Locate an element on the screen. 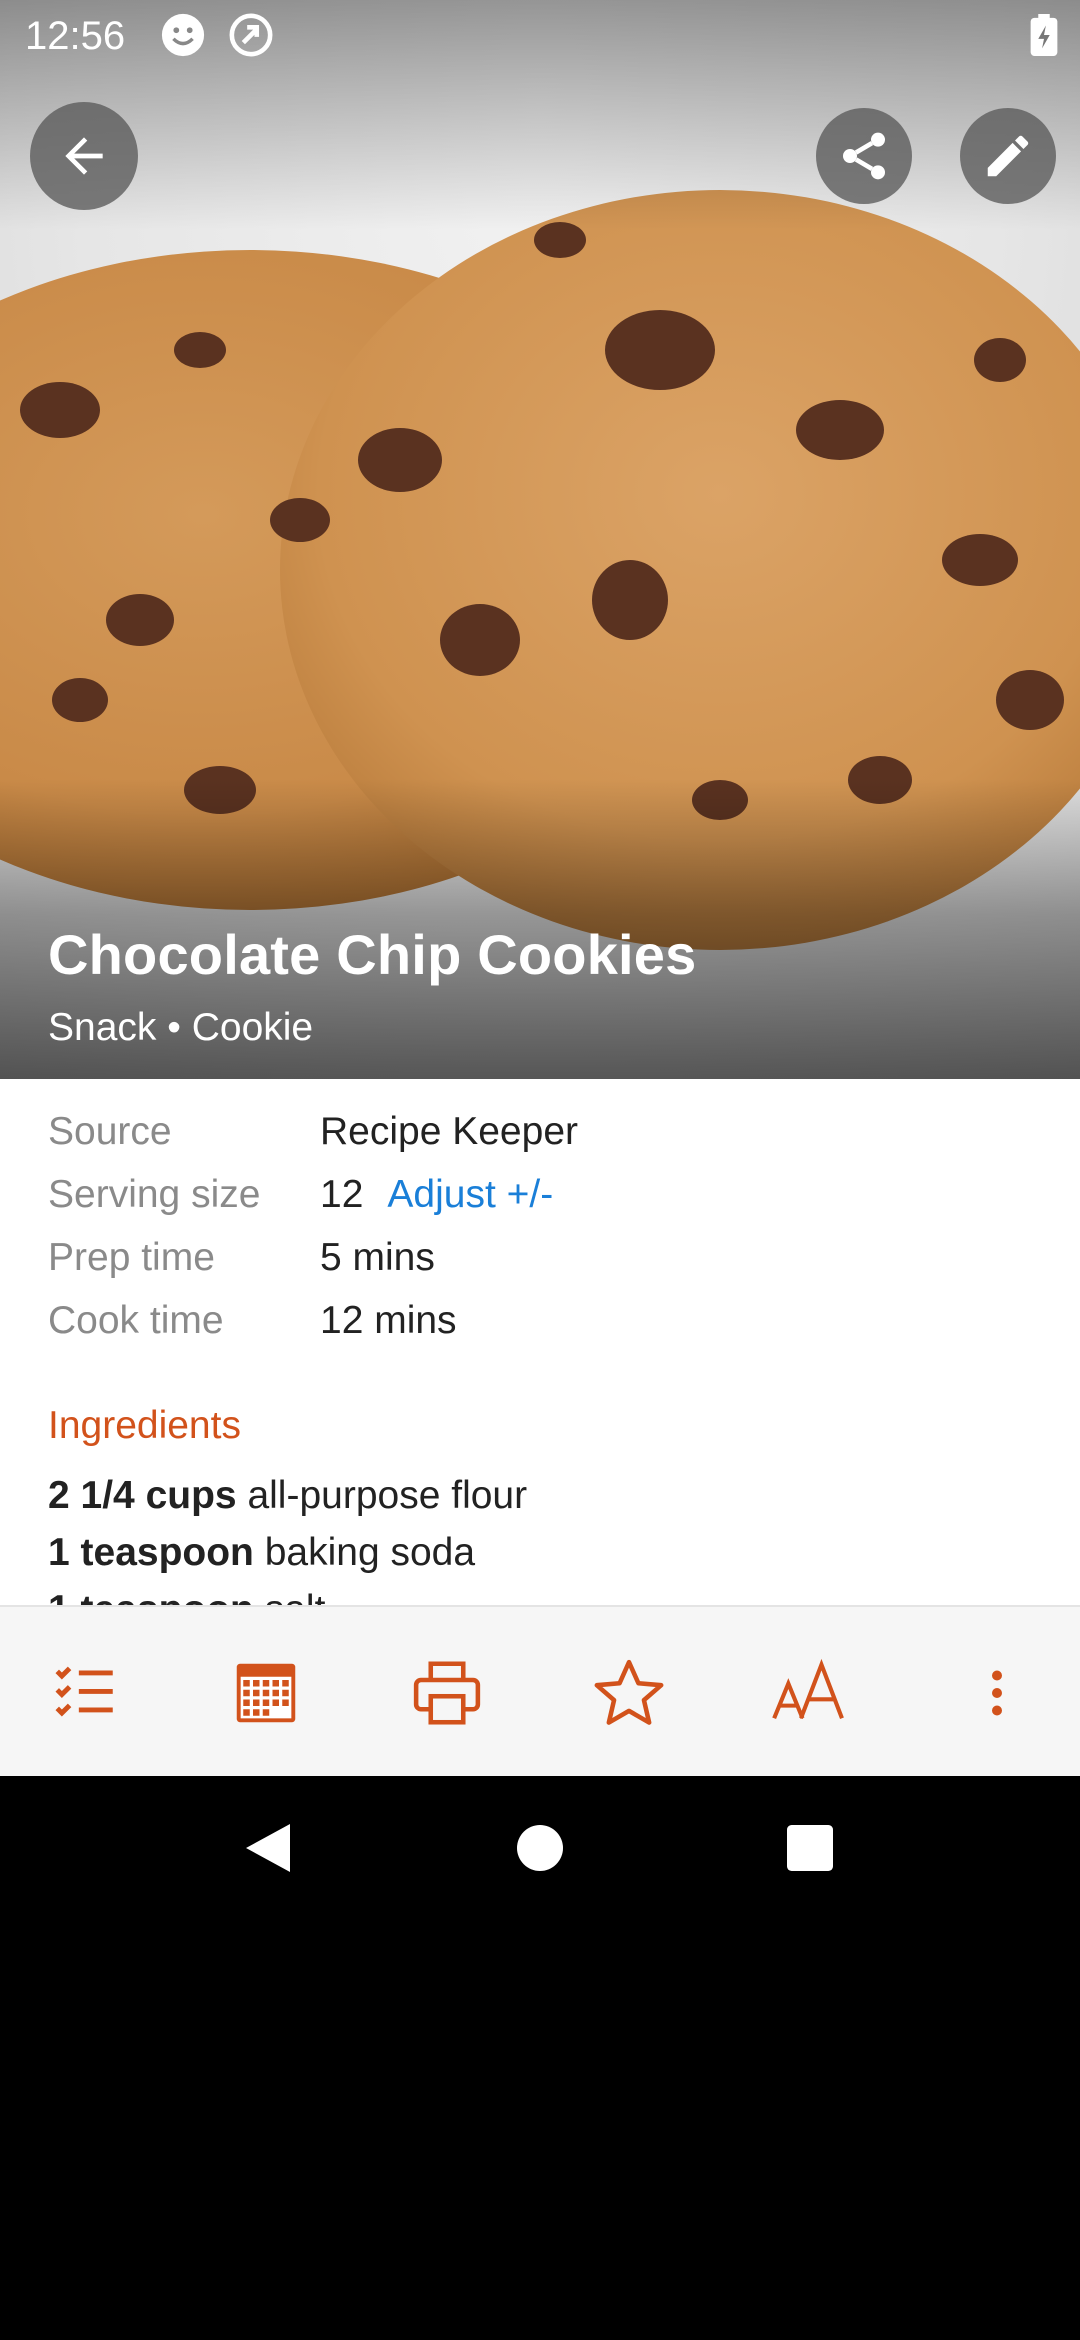  detail-value: 5 mins is located at coordinates (377, 1257).